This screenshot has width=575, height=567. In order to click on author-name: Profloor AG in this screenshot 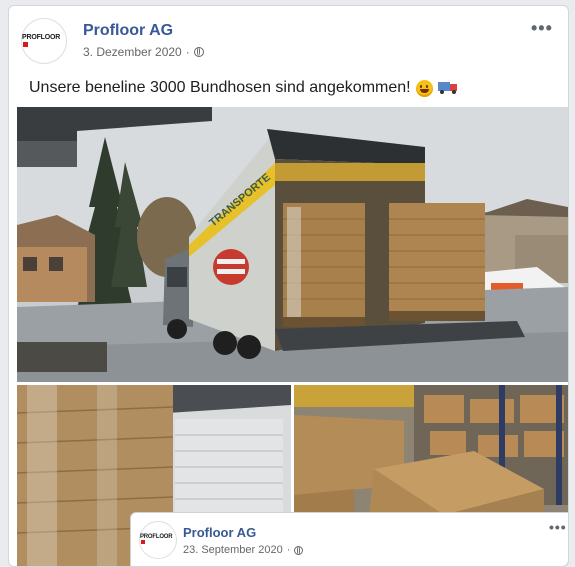, I will do `click(128, 31)`.